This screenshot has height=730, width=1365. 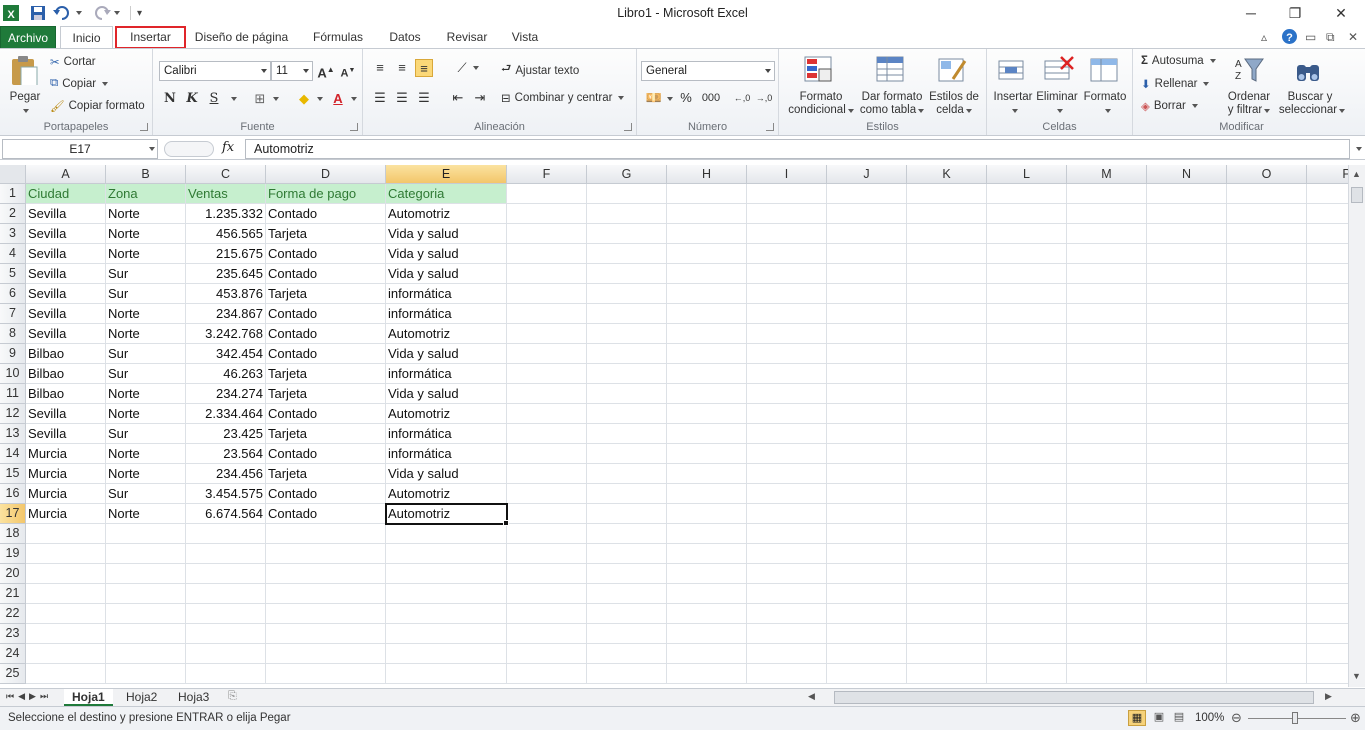 What do you see at coordinates (1107, 334) in the screenshot?
I see `cell-m8` at bounding box center [1107, 334].